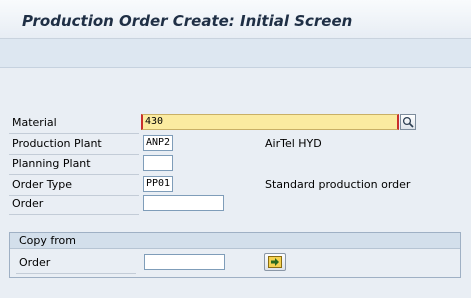 The image size is (471, 298). I want to click on copy-order-input, so click(184, 262).